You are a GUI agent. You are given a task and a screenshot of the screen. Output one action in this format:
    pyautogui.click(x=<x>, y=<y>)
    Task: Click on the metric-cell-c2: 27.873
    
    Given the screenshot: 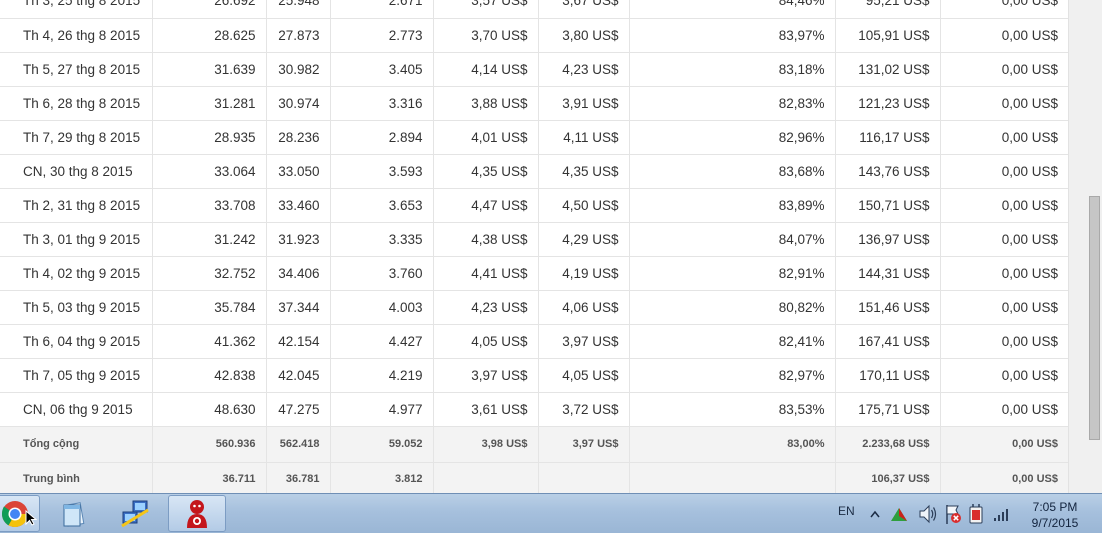 What is the action you would take?
    pyautogui.click(x=298, y=35)
    